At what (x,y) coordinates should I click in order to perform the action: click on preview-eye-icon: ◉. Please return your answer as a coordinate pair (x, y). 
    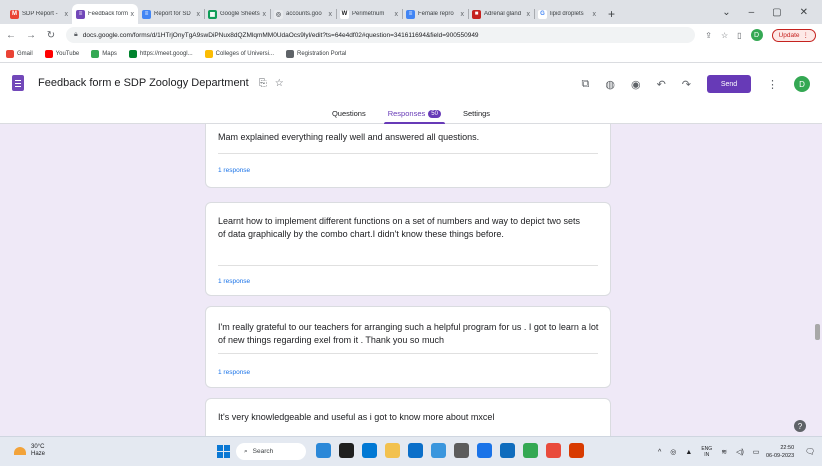
    Looking at the image, I should click on (636, 84).